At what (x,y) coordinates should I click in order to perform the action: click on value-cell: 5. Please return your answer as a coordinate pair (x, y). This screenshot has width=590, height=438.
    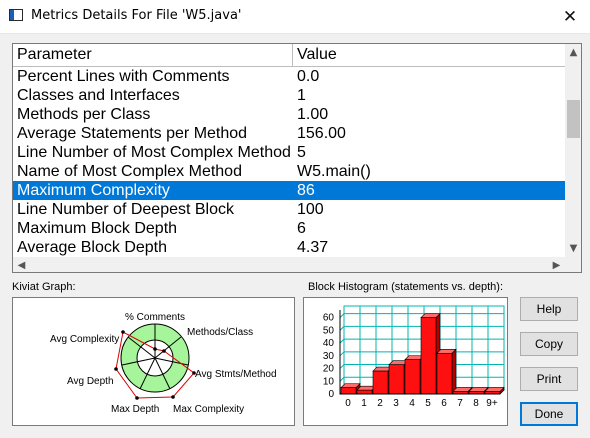
    Looking at the image, I should click on (301, 152).